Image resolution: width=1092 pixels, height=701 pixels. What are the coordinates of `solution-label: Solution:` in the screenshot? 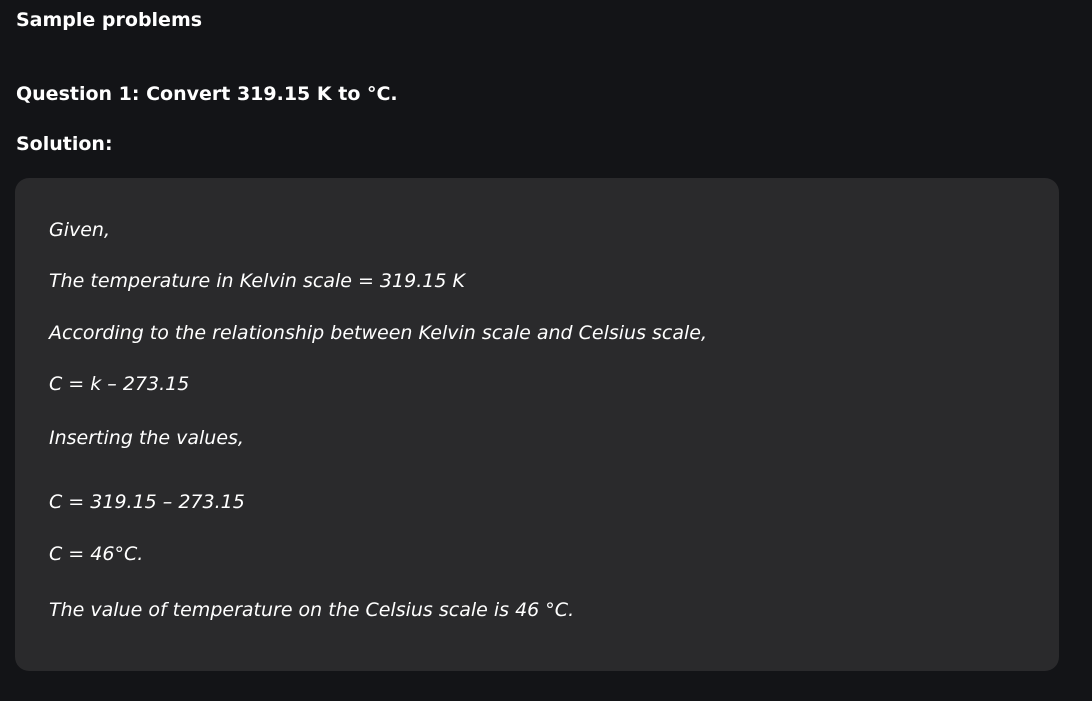 It's located at (64, 144).